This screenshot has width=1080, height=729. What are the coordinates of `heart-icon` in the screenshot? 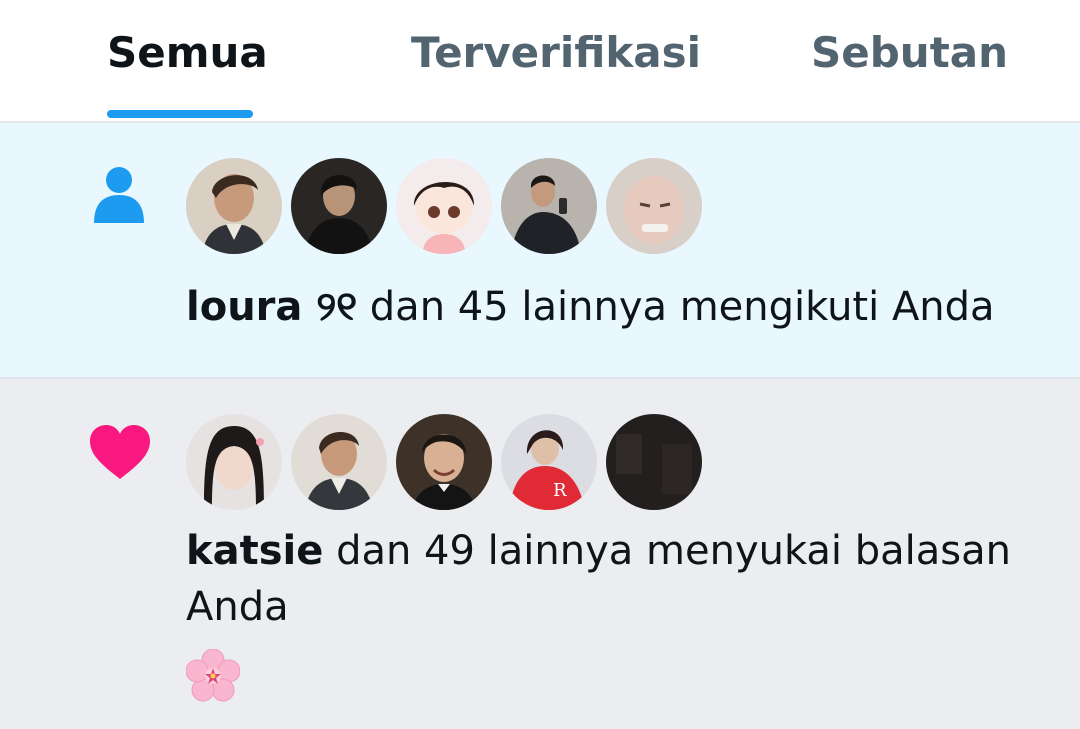 It's located at (120, 454).